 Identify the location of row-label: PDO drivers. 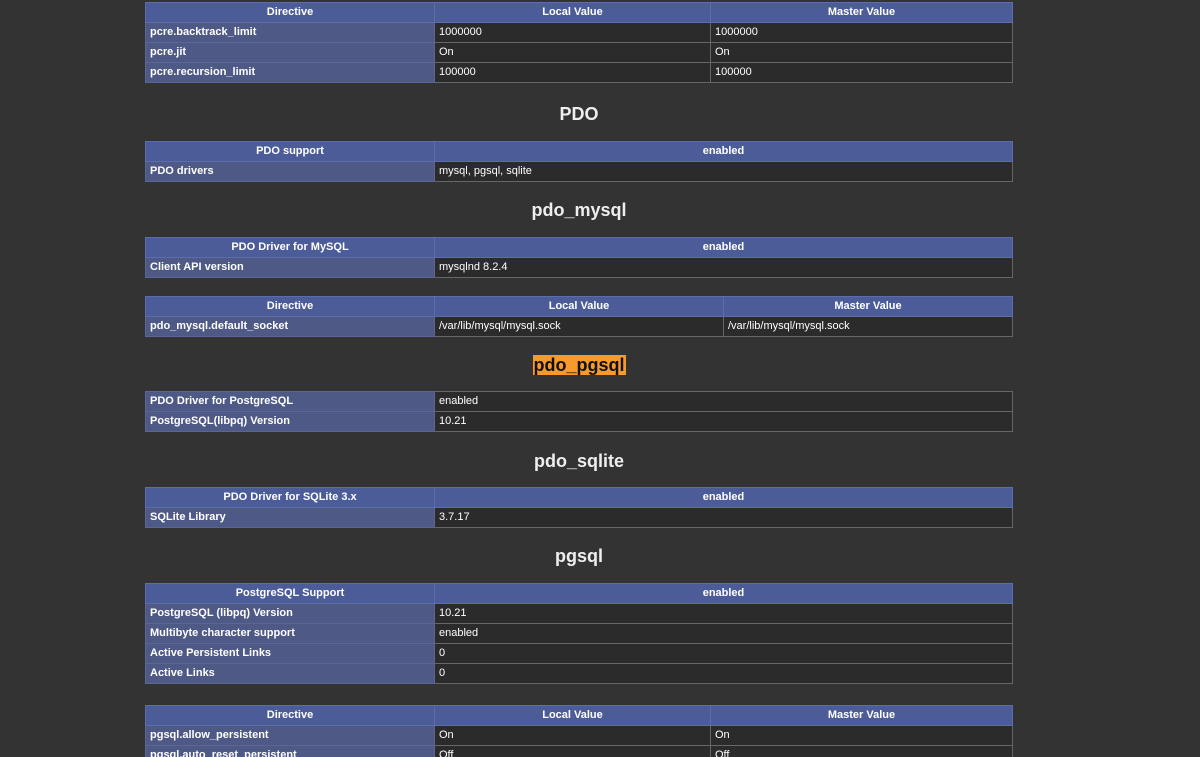
(290, 171).